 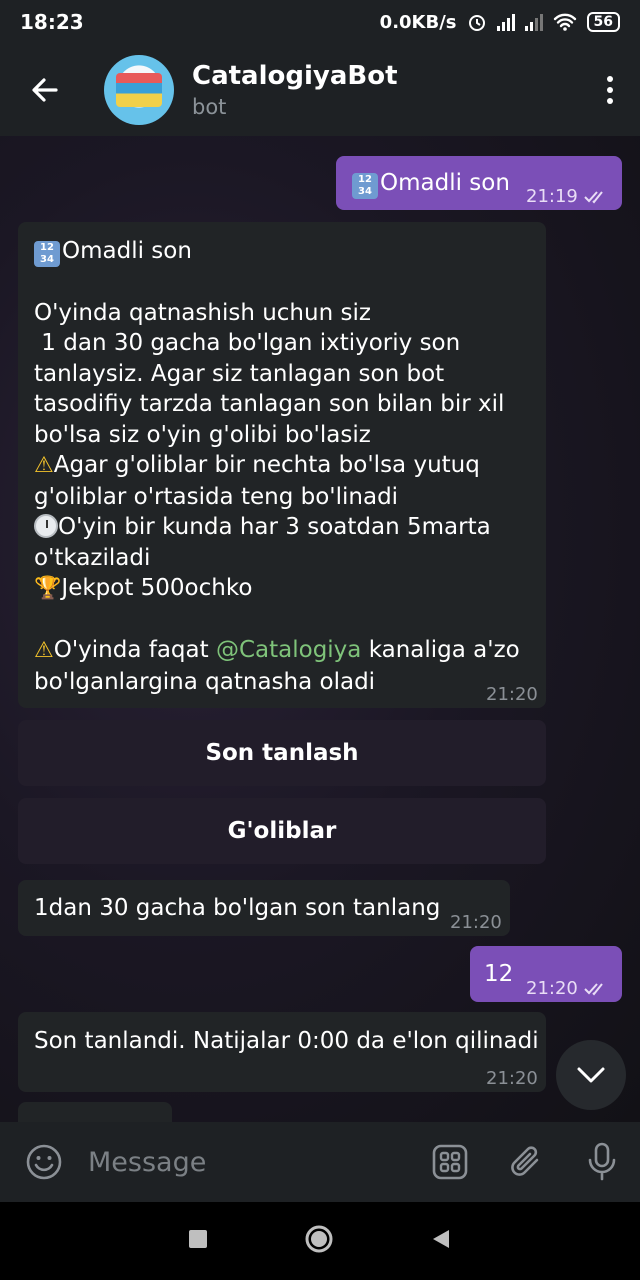 I want to click on trophy-emoji-icon: 🏆, so click(x=48, y=588).